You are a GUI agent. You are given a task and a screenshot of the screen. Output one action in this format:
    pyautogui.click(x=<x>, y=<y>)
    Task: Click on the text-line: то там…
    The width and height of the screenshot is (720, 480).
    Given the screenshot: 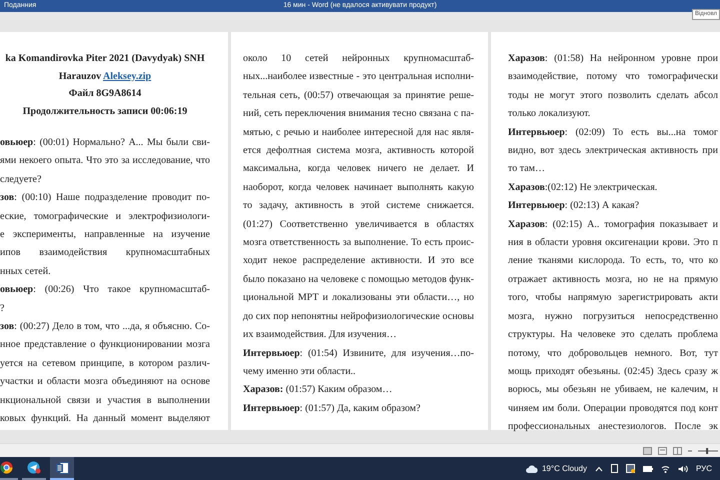 What is the action you would take?
    pyautogui.click(x=527, y=169)
    